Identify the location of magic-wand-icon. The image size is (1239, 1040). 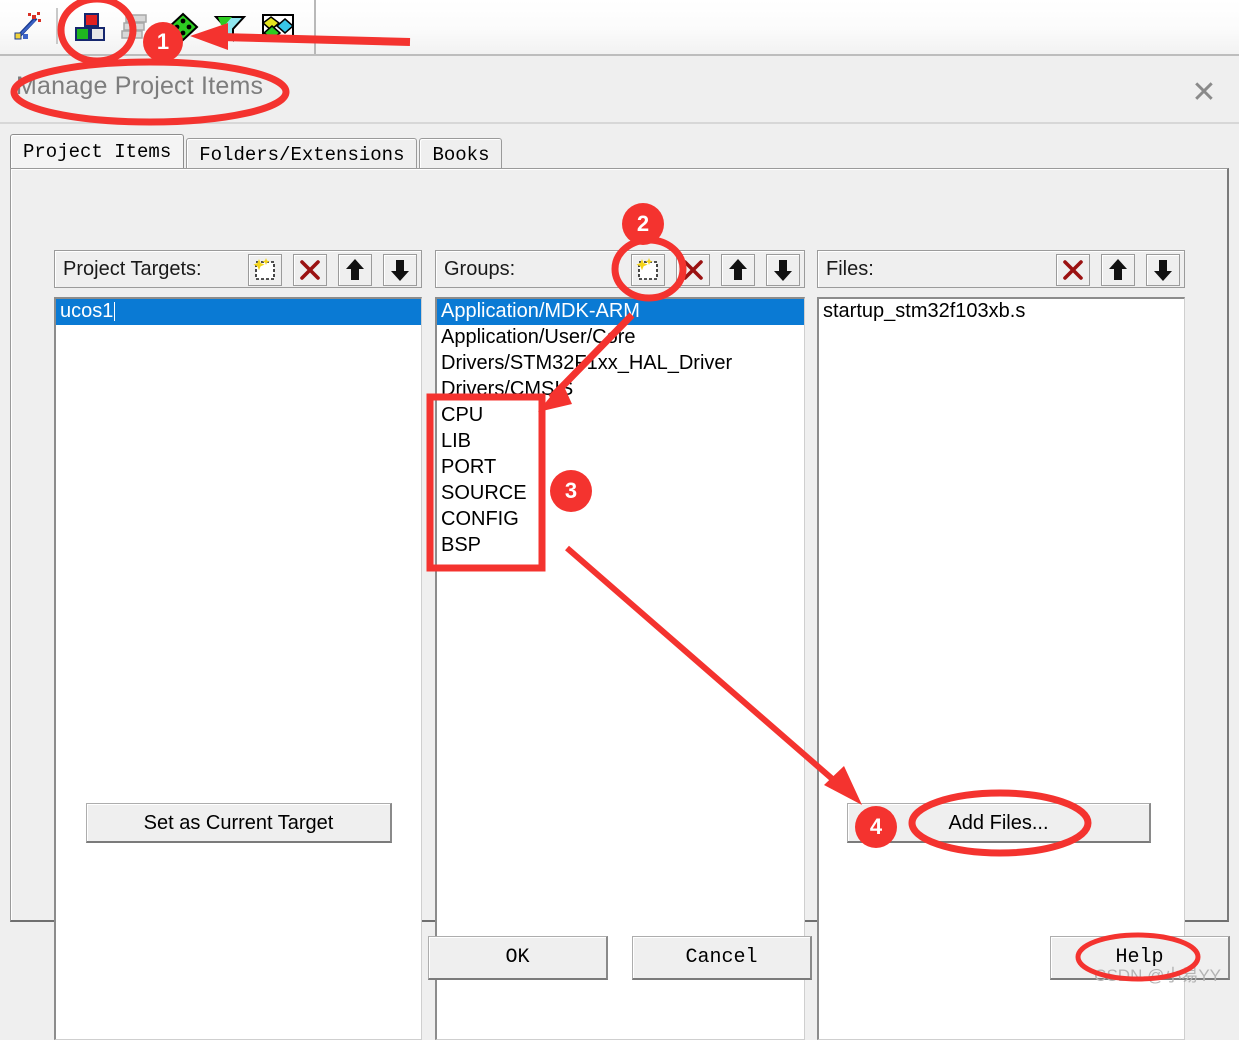
(28, 27).